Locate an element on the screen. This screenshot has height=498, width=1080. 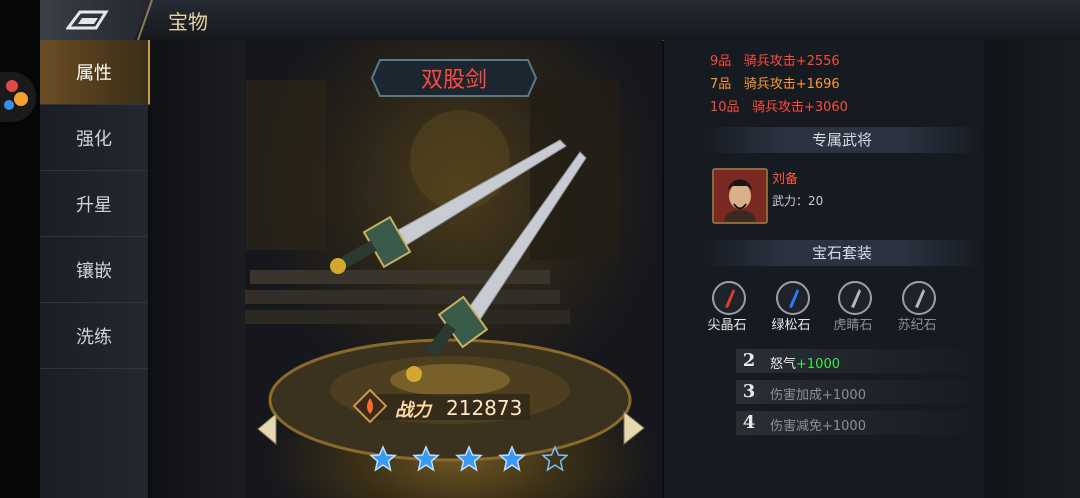
tab-label: 洗练 is located at coordinates (94, 337).